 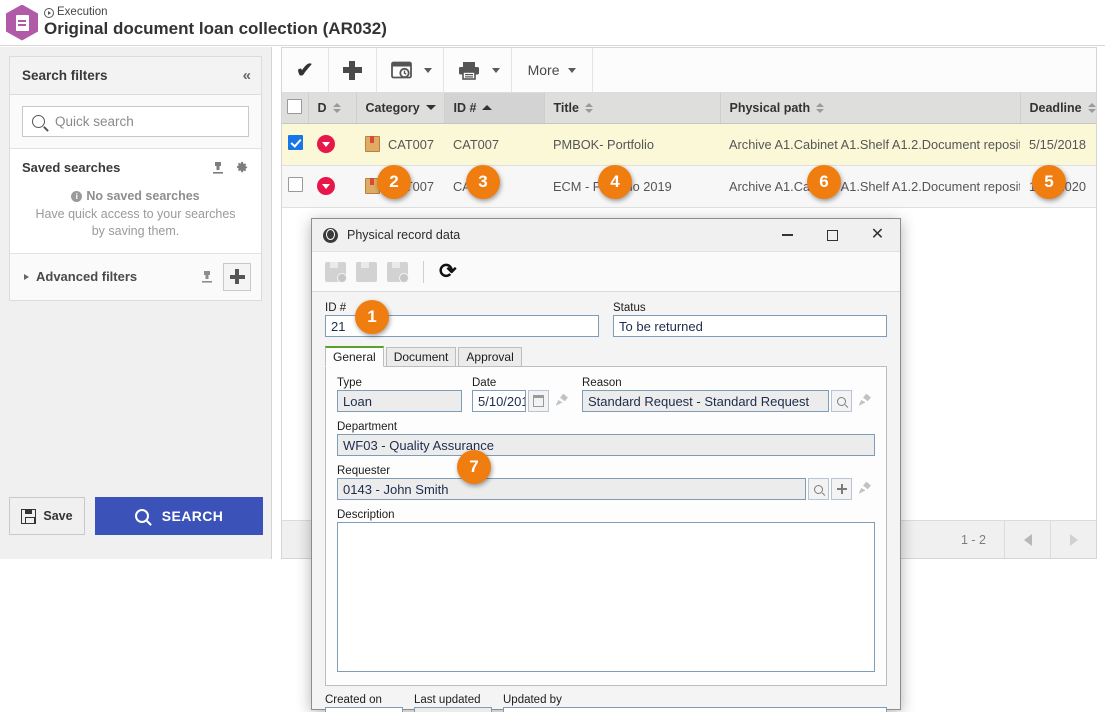 I want to click on save-button: Save, so click(x=47, y=516).